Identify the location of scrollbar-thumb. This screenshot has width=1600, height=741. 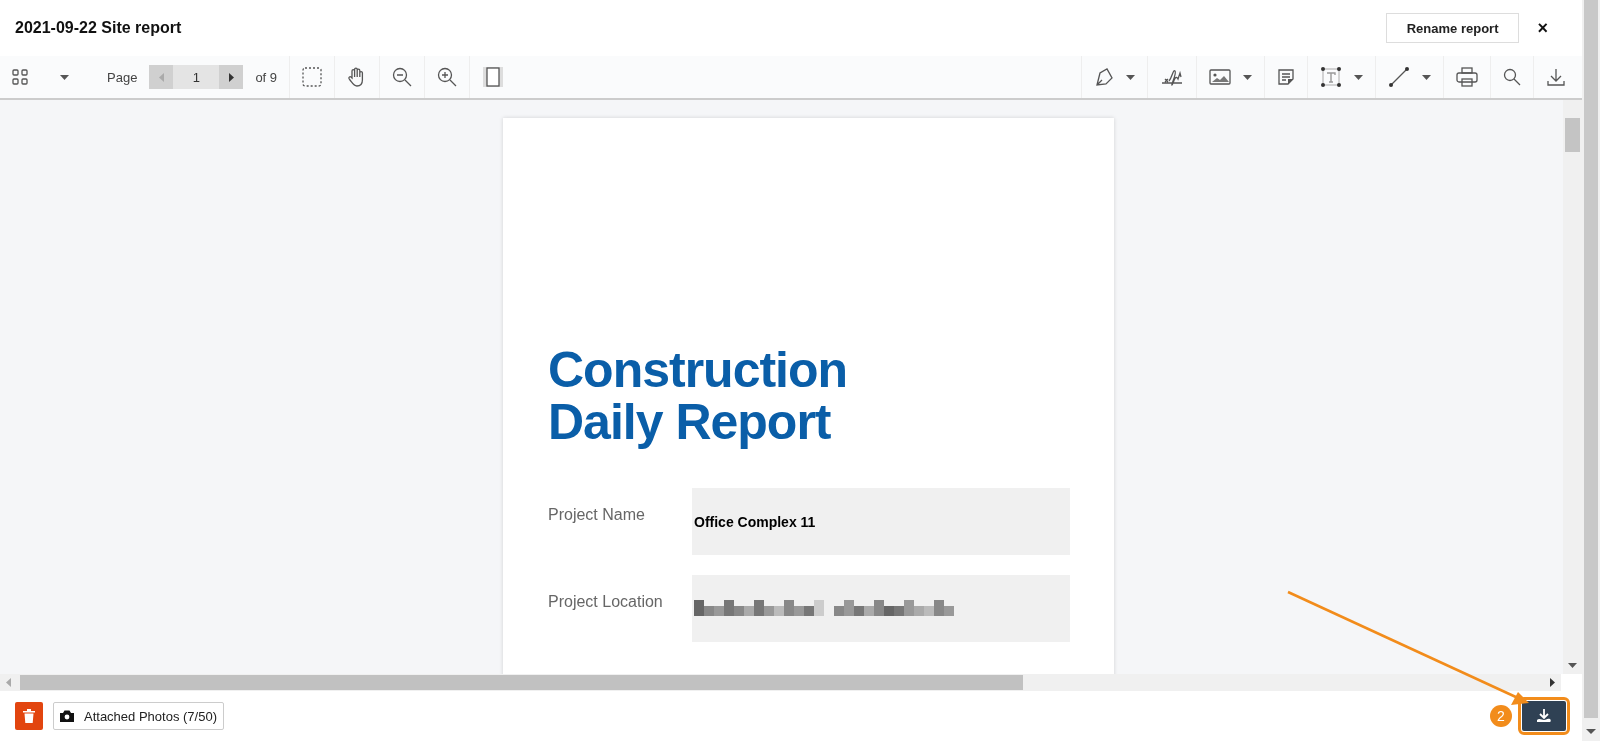
(1572, 135).